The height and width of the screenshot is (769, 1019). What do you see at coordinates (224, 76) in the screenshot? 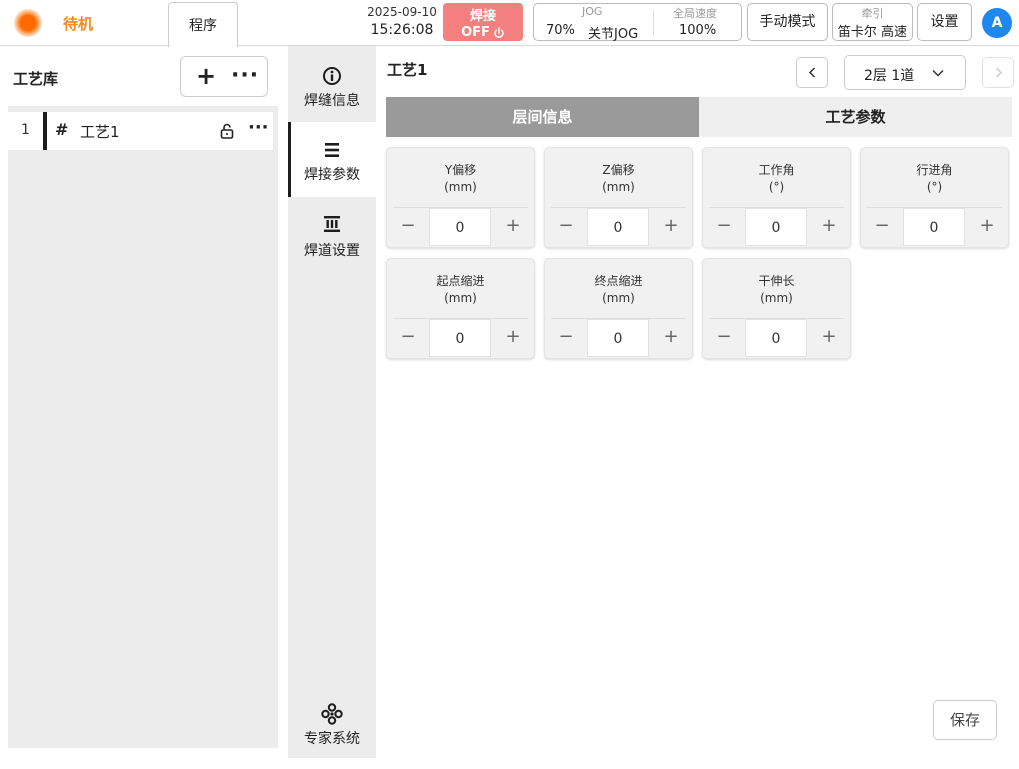
I see `library-actions: + ···` at bounding box center [224, 76].